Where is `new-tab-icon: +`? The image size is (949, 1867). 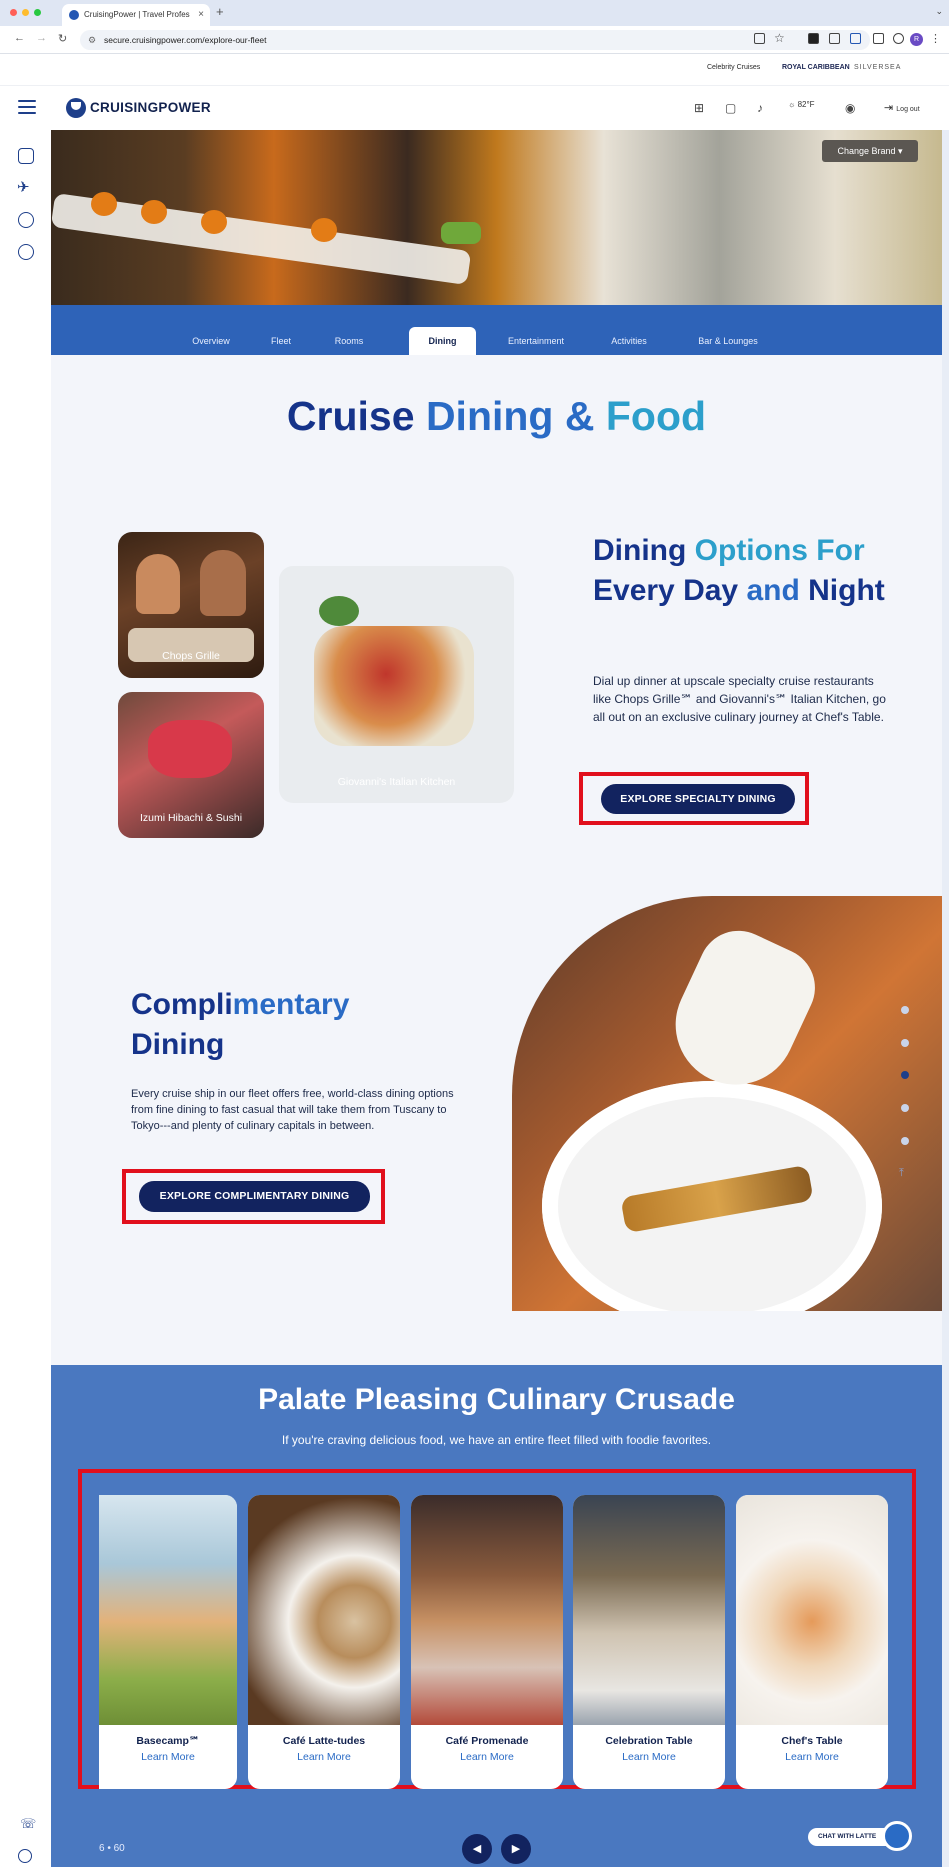 new-tab-icon: + is located at coordinates (220, 11).